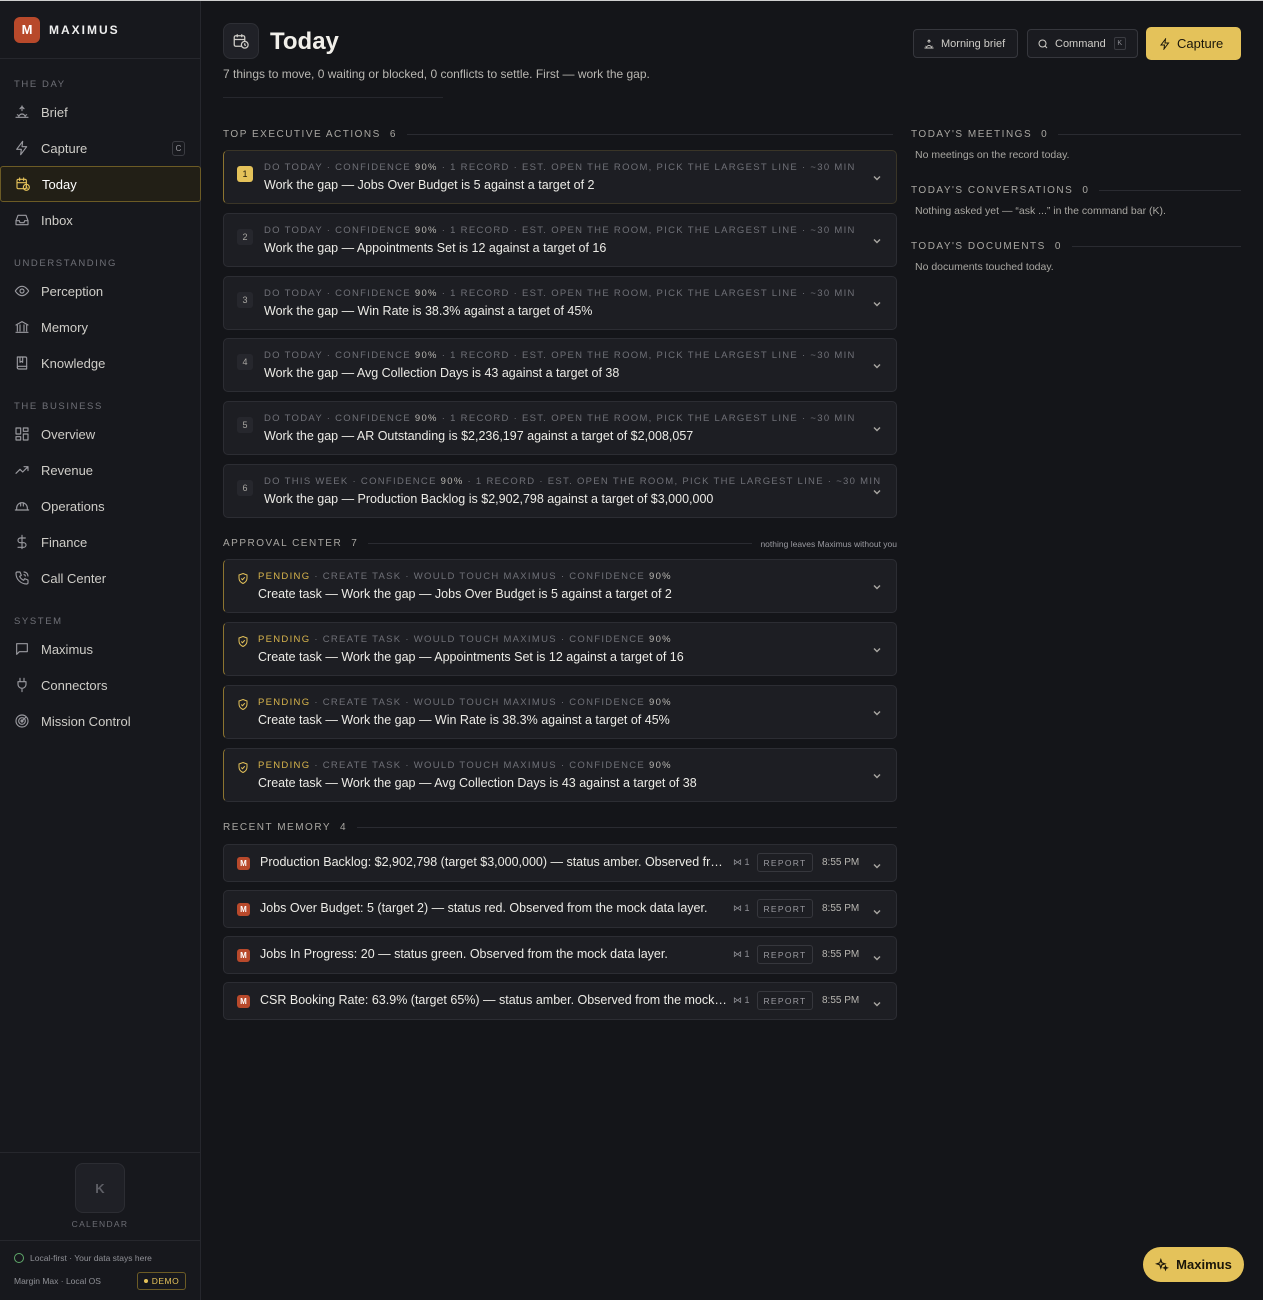 The width and height of the screenshot is (1263, 1300). Describe the element at coordinates (19, 1258) in the screenshot. I see `check-circle-icon` at that location.